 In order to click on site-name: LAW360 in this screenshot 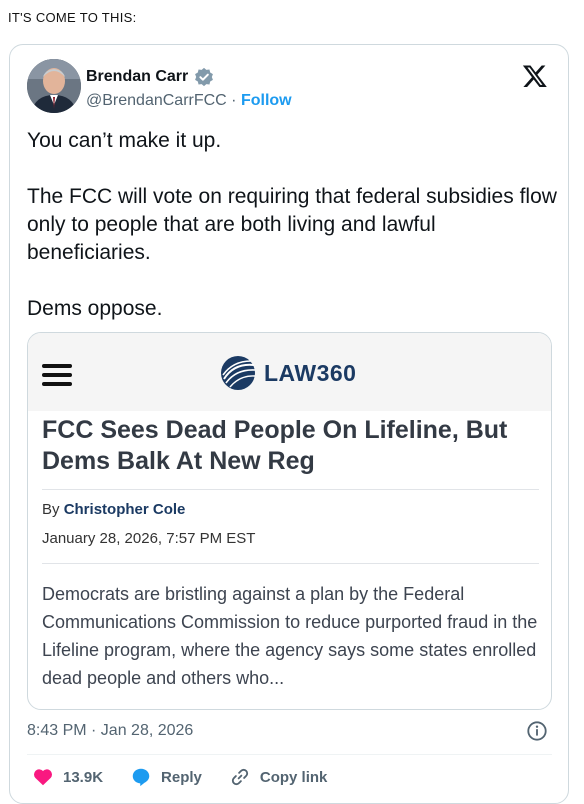, I will do `click(310, 372)`.